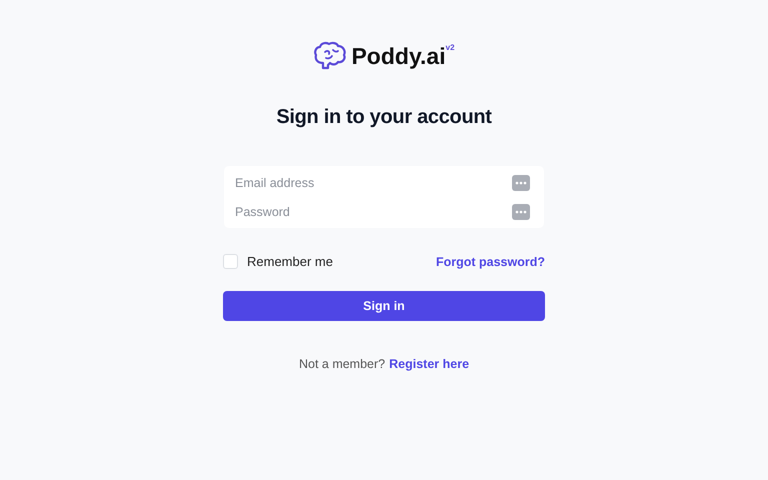 The image size is (768, 480). What do you see at coordinates (403, 56) in the screenshot?
I see `brand-name: Poddy.ai$^{v2}$` at bounding box center [403, 56].